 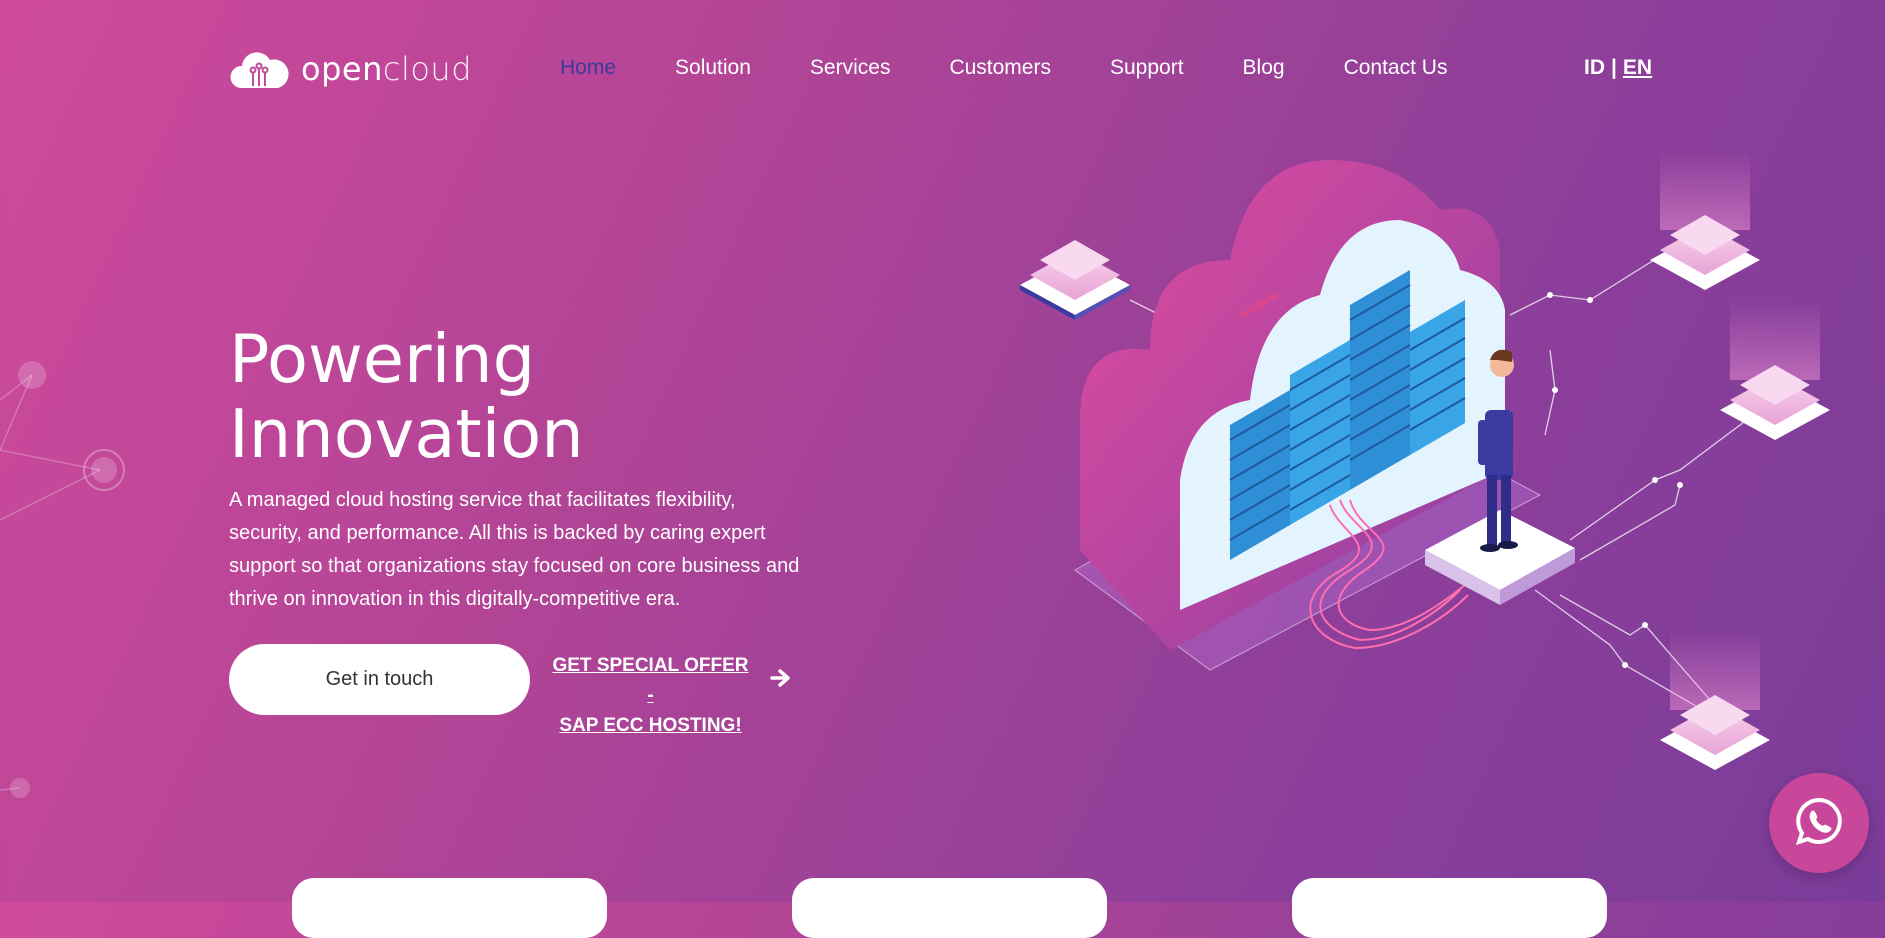 I want to click on whatsapp-icon, so click(x=1819, y=823).